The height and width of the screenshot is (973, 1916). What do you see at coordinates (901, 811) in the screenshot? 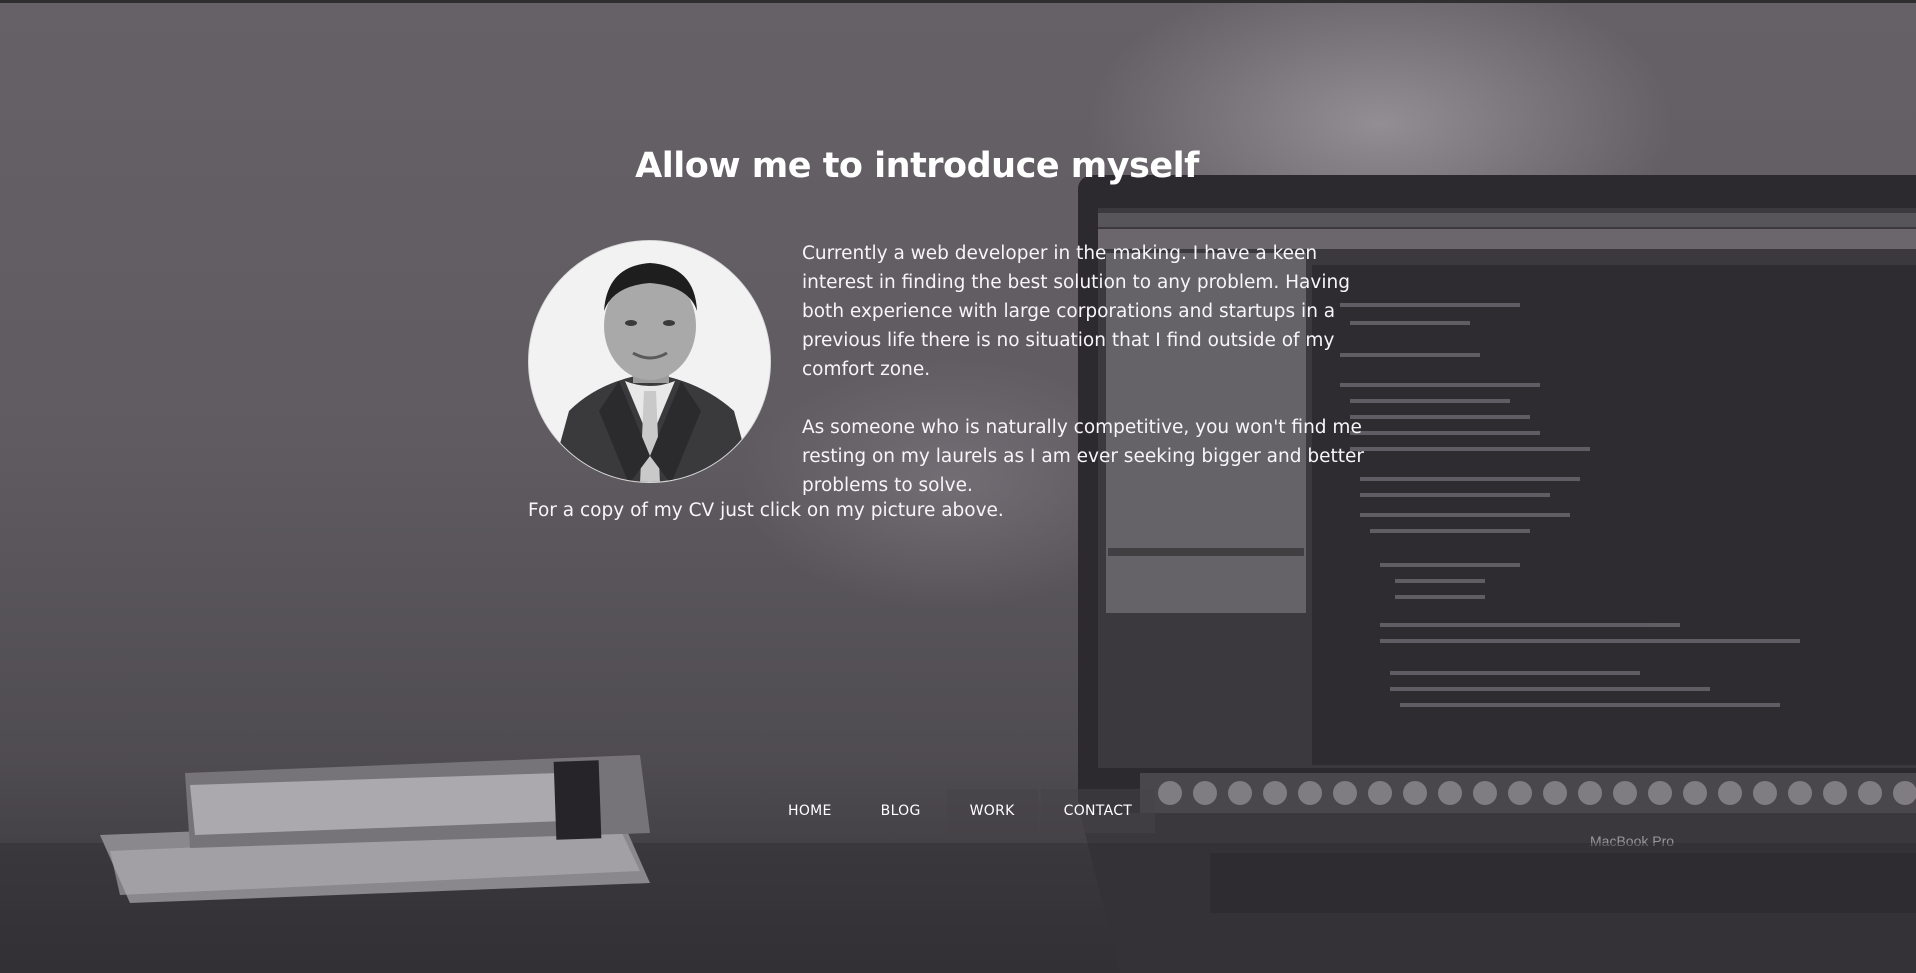
I see `nav-blog: BLOG` at bounding box center [901, 811].